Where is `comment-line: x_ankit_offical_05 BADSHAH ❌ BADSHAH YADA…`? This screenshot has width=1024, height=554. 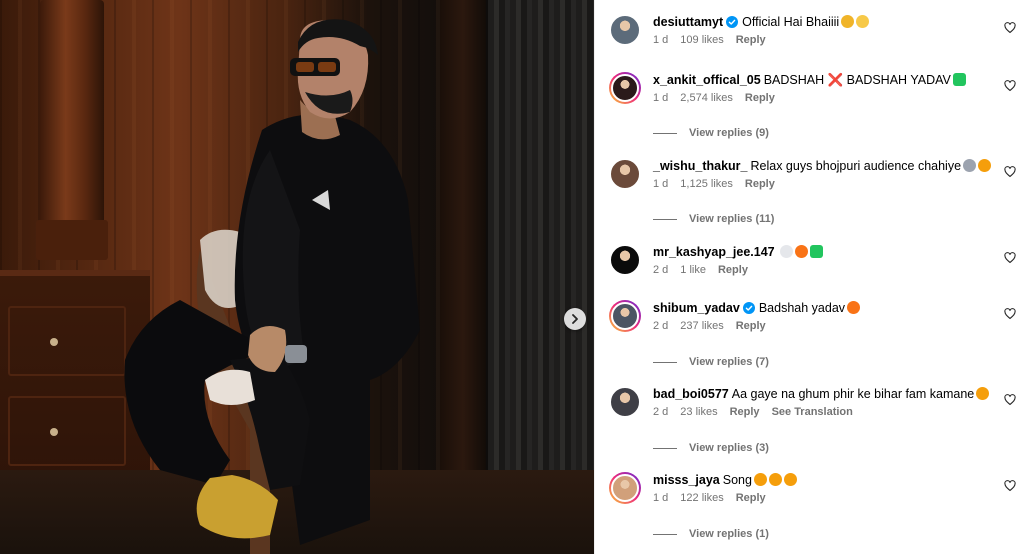 comment-line: x_ankit_offical_05 BADSHAH ❌ BADSHAH YADA… is located at coordinates (823, 80).